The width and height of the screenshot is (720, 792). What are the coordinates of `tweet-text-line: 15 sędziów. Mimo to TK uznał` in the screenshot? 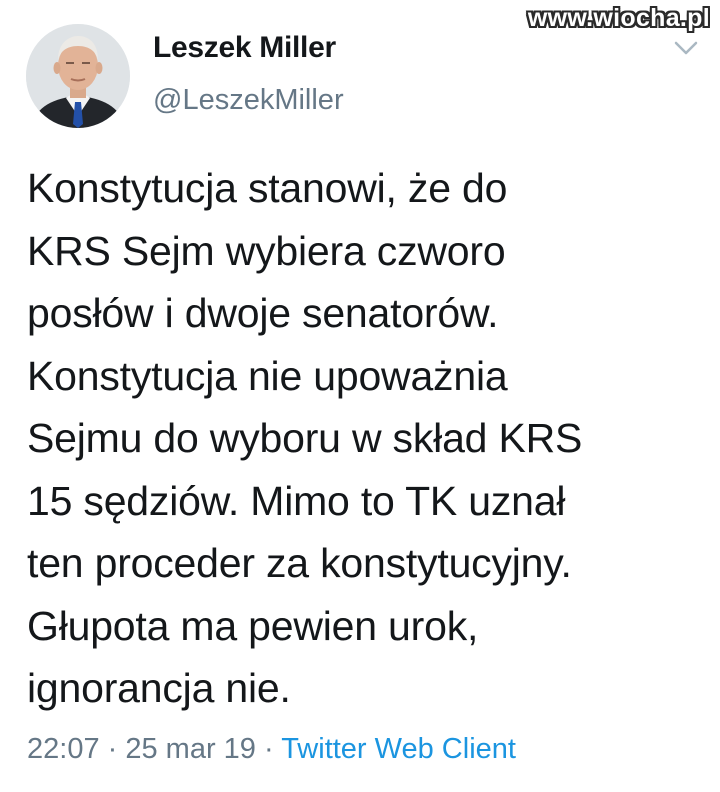 It's located at (296, 500).